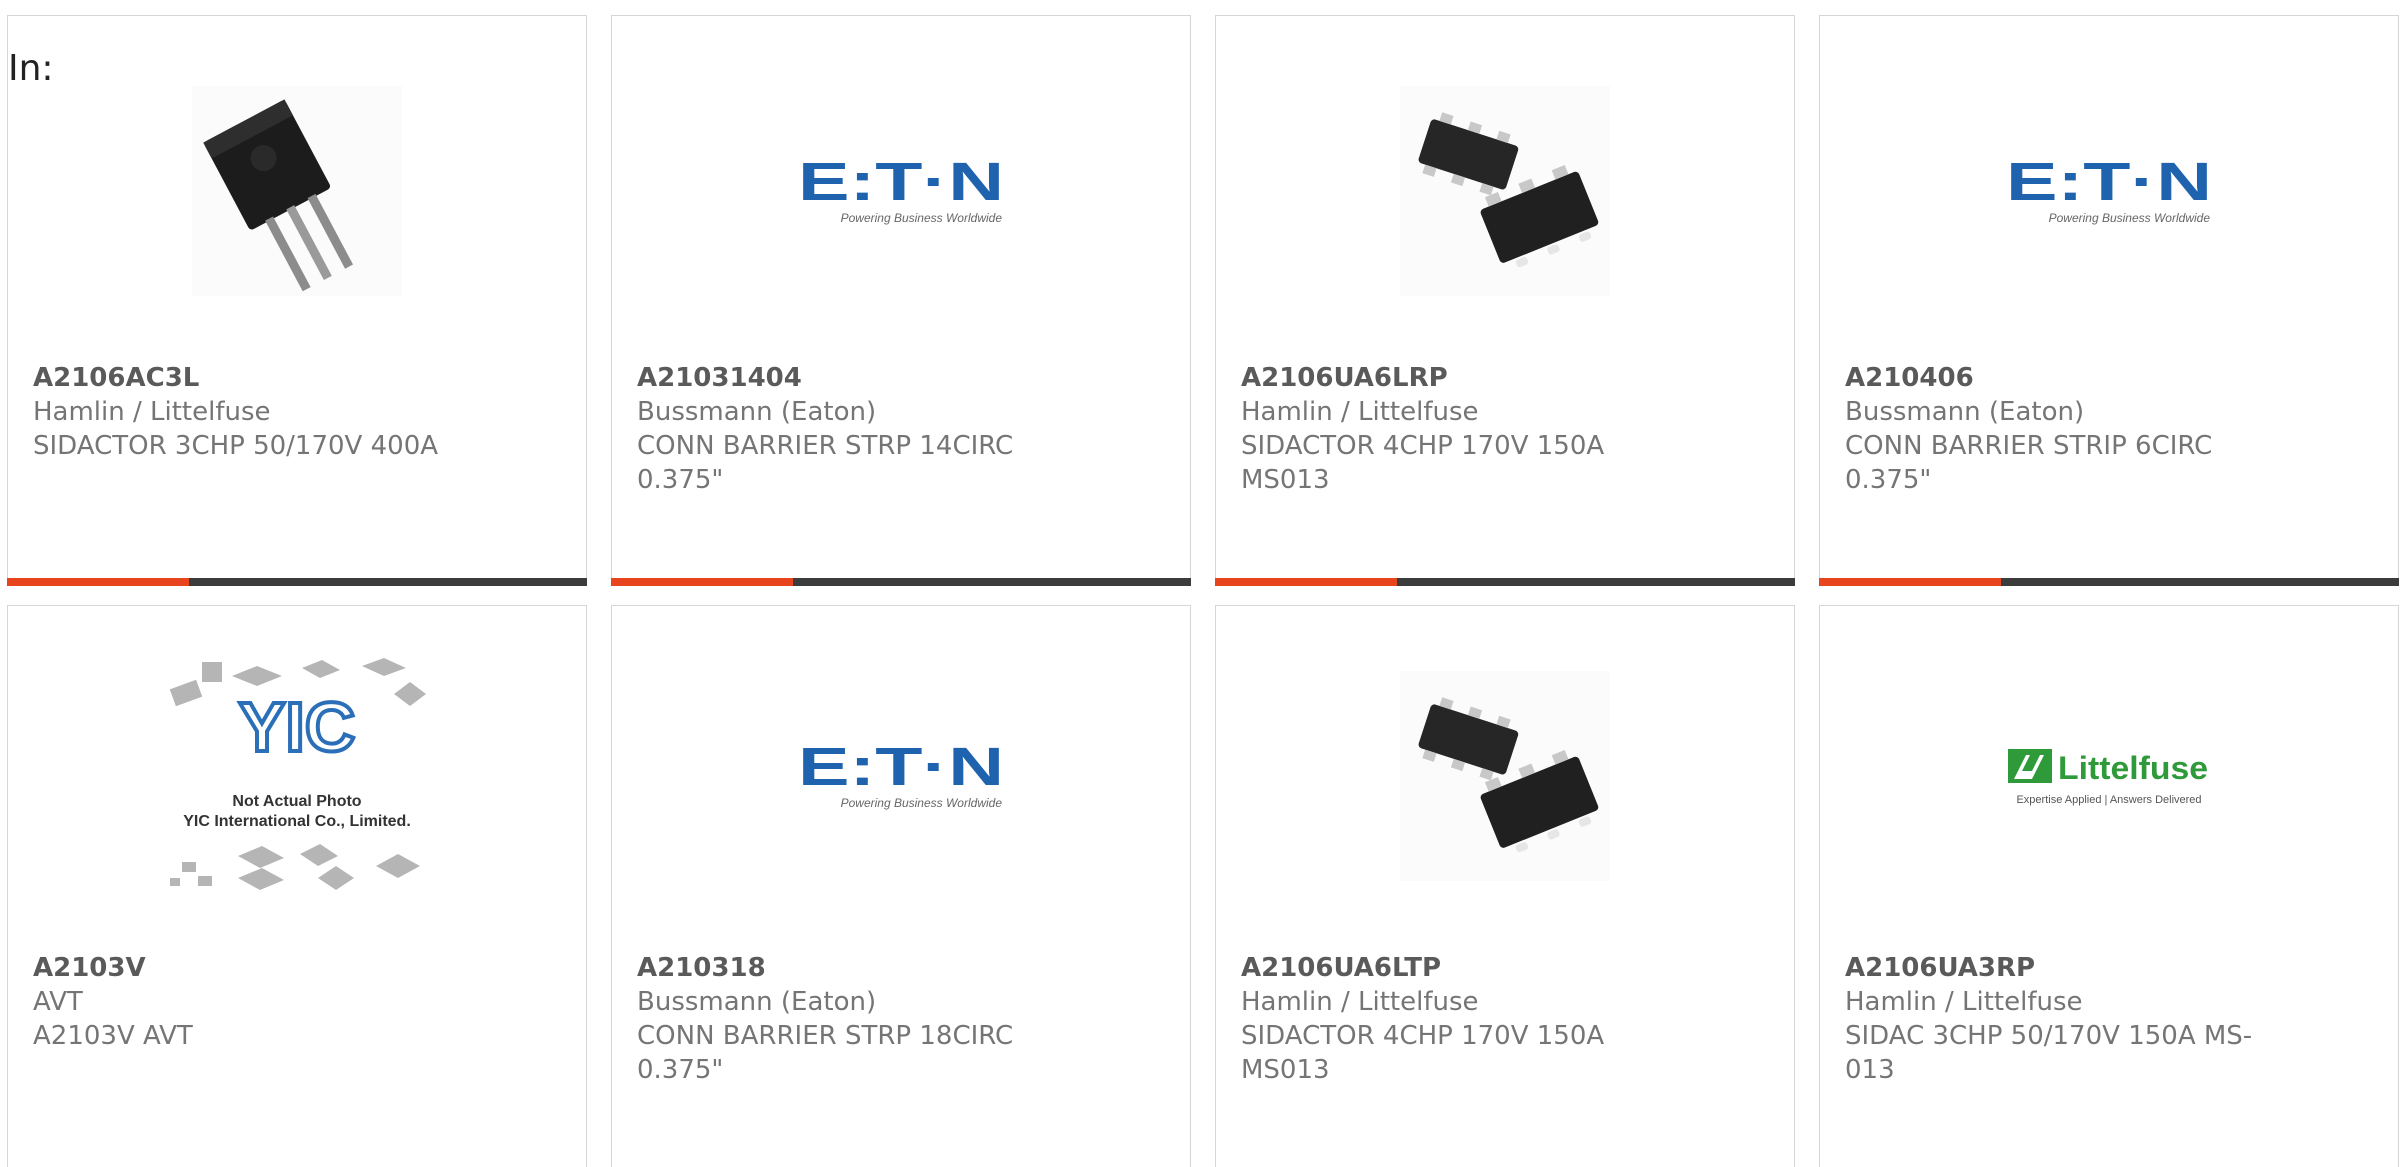 The image size is (2400, 1167). Describe the element at coordinates (253, 378) in the screenshot. I see `part-number: A2106AC3L` at that location.